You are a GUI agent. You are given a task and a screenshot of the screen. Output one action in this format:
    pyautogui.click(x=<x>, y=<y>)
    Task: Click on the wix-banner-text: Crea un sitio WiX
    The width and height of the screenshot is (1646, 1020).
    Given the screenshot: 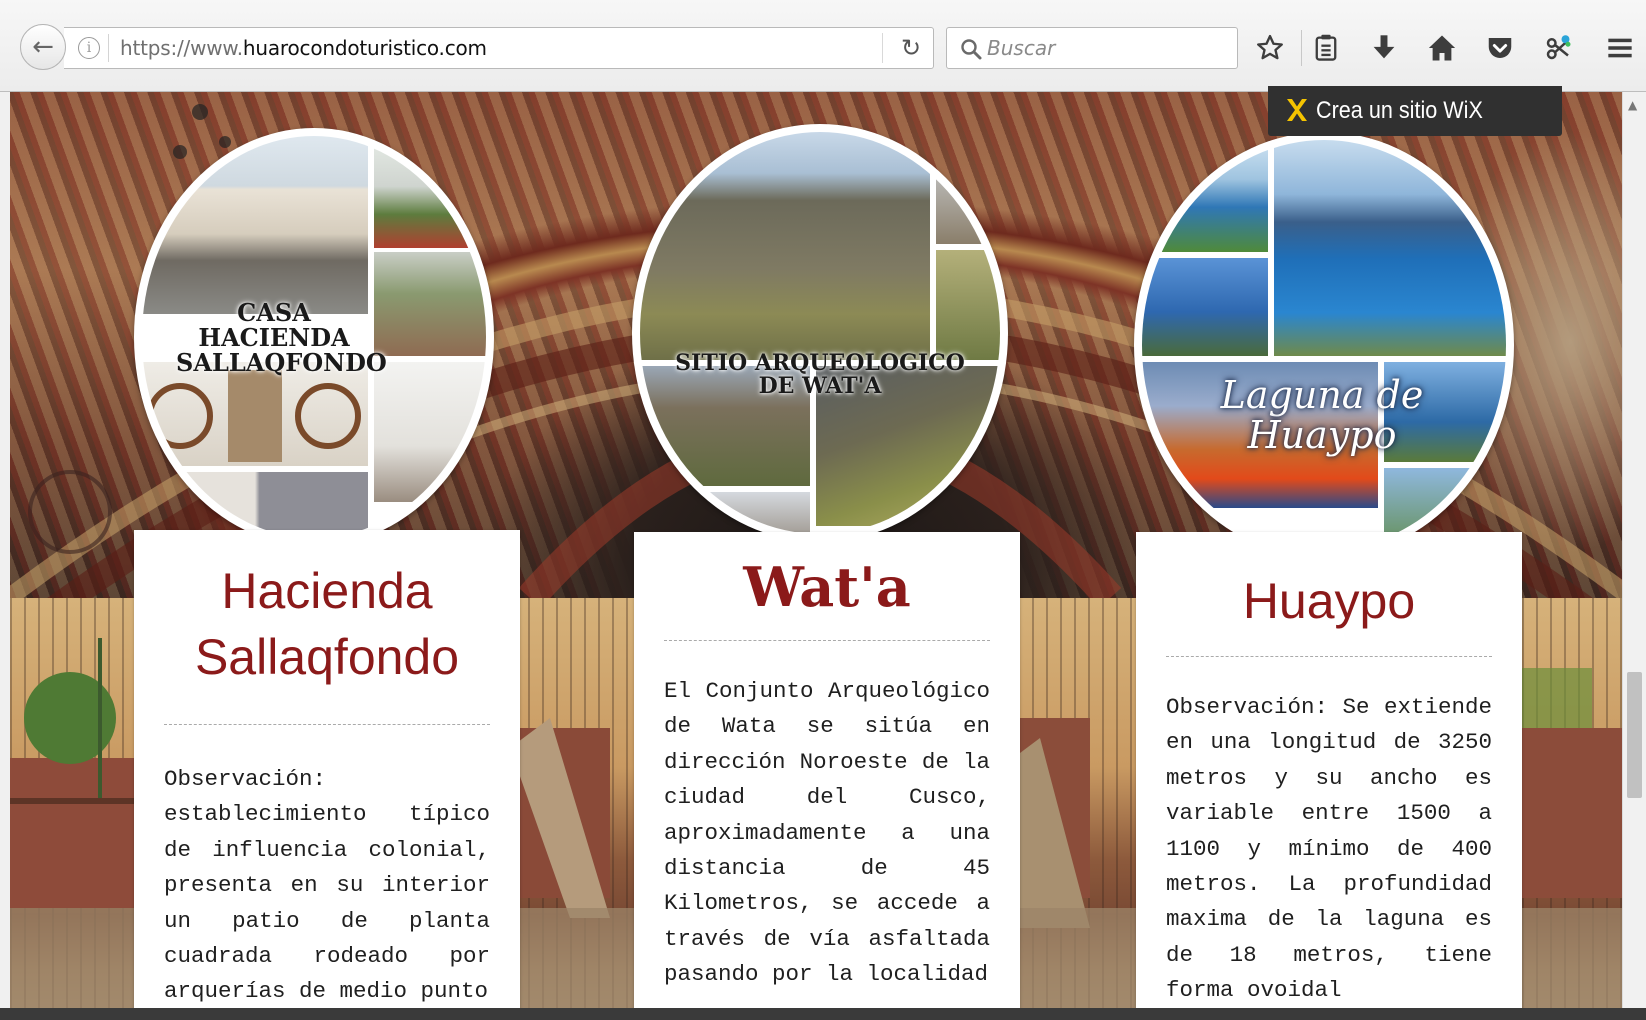 What is the action you would take?
    pyautogui.click(x=1399, y=110)
    